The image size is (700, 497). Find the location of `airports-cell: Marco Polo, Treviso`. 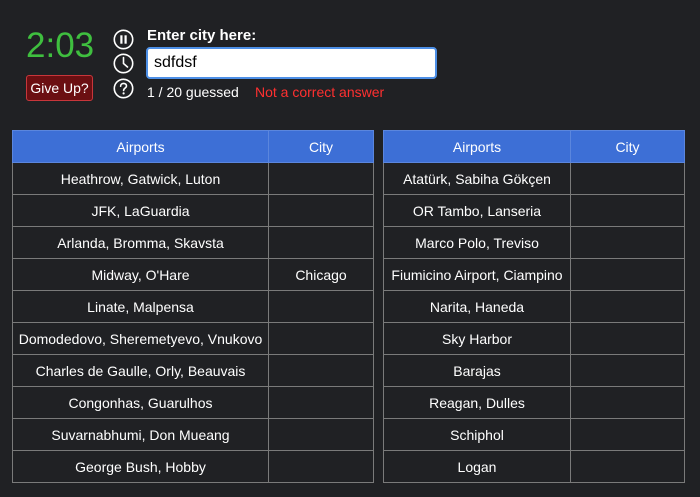

airports-cell: Marco Polo, Treviso is located at coordinates (477, 242).